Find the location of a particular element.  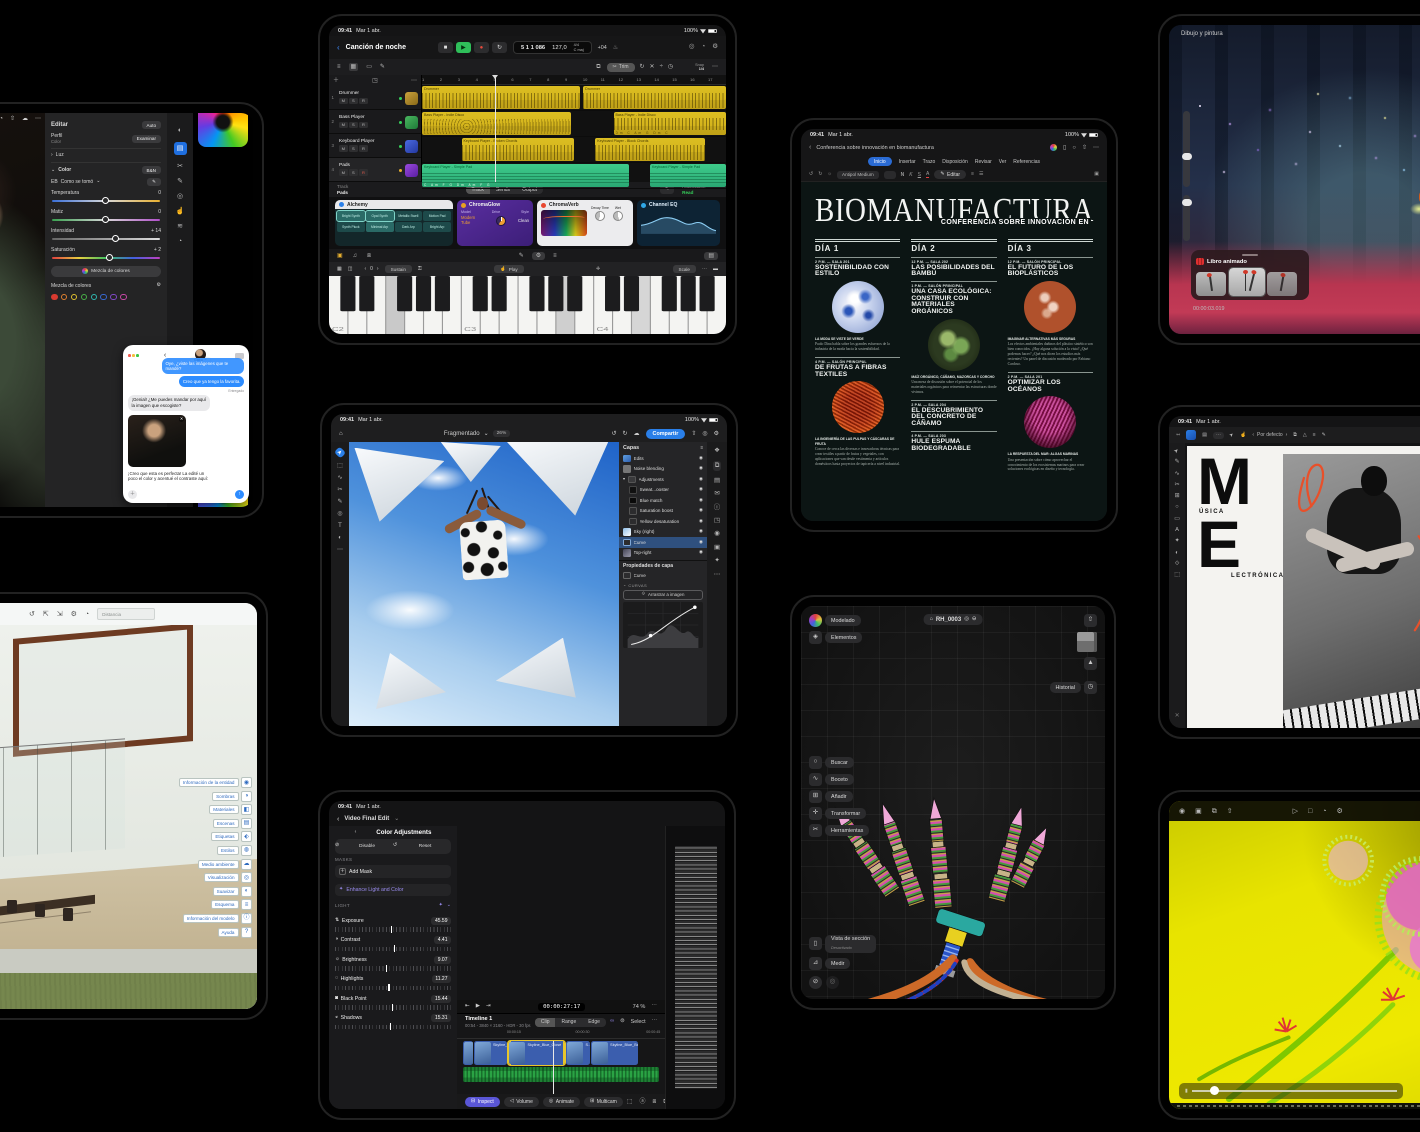

drag-handle is located at coordinates (1250, 255).